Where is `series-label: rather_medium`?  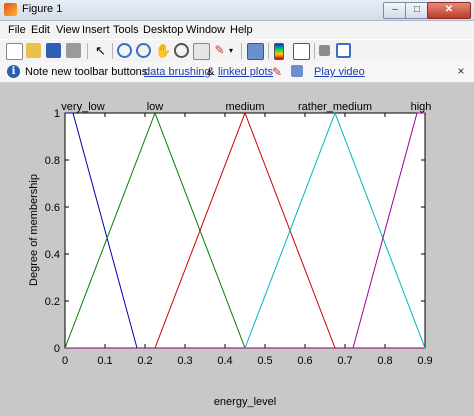
series-label: rather_medium is located at coordinates (335, 107).